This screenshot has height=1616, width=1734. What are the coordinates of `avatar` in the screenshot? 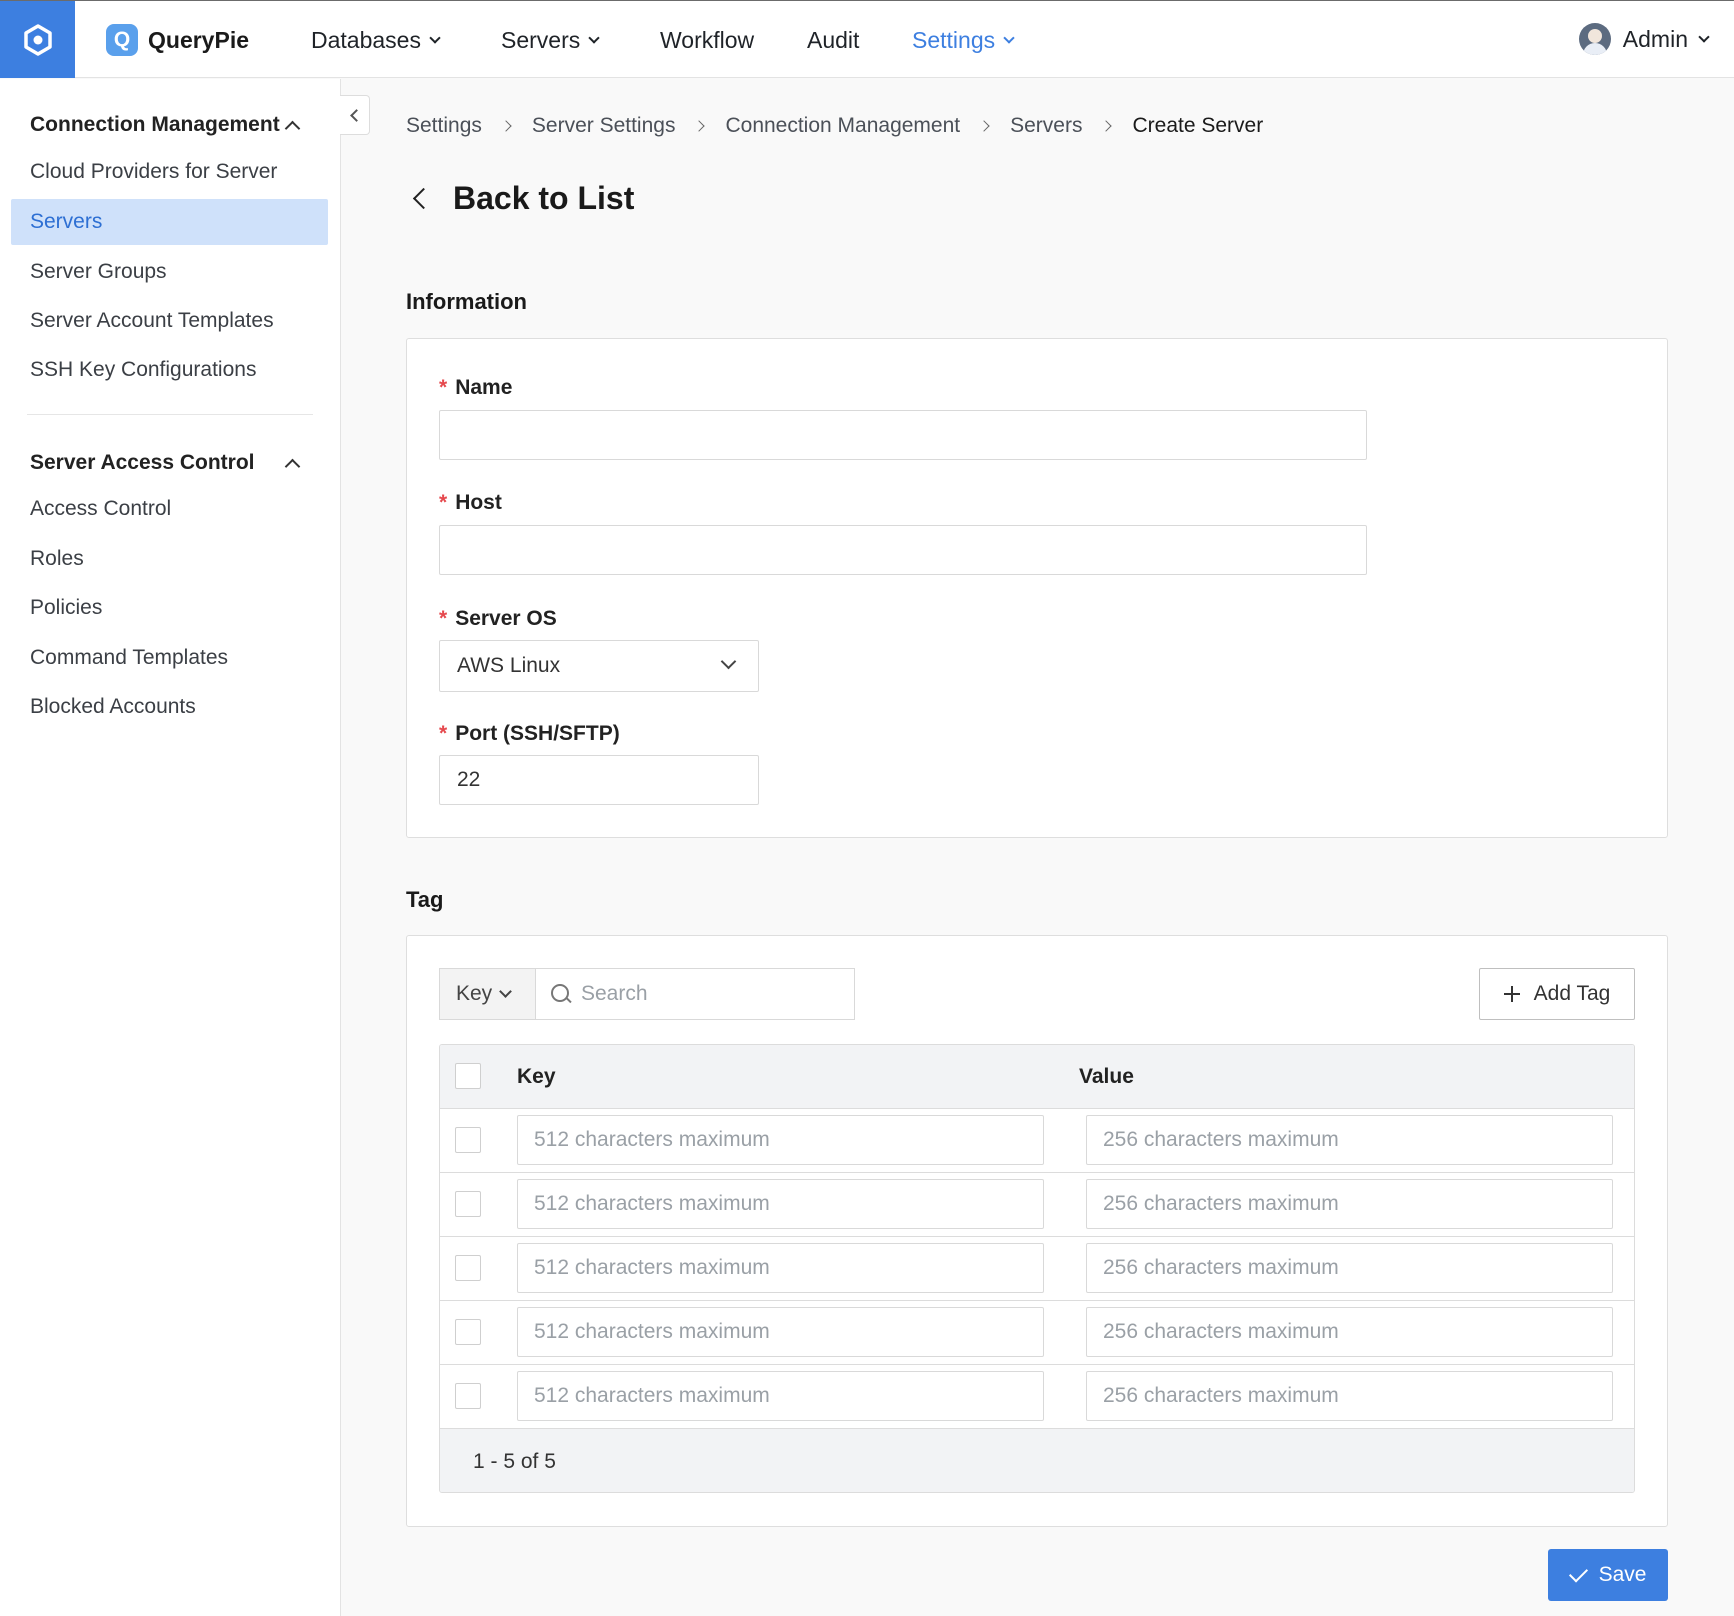 It's located at (1594, 39).